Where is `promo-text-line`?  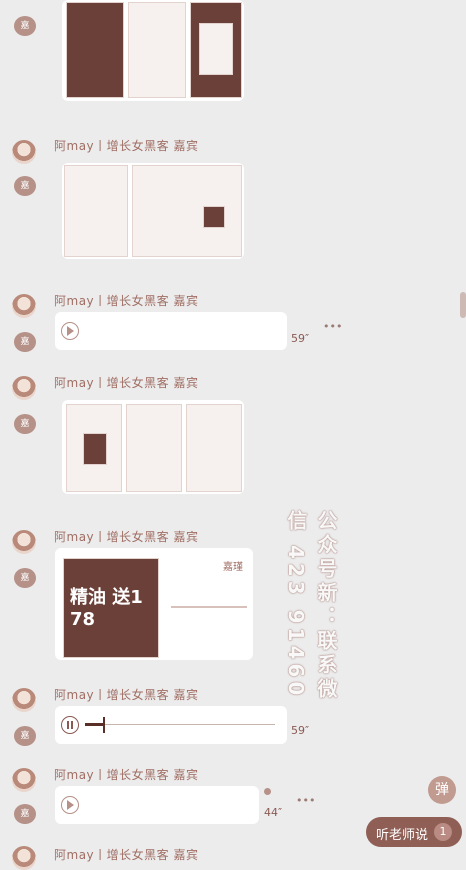
promo-text-line is located at coordinates (209, 607).